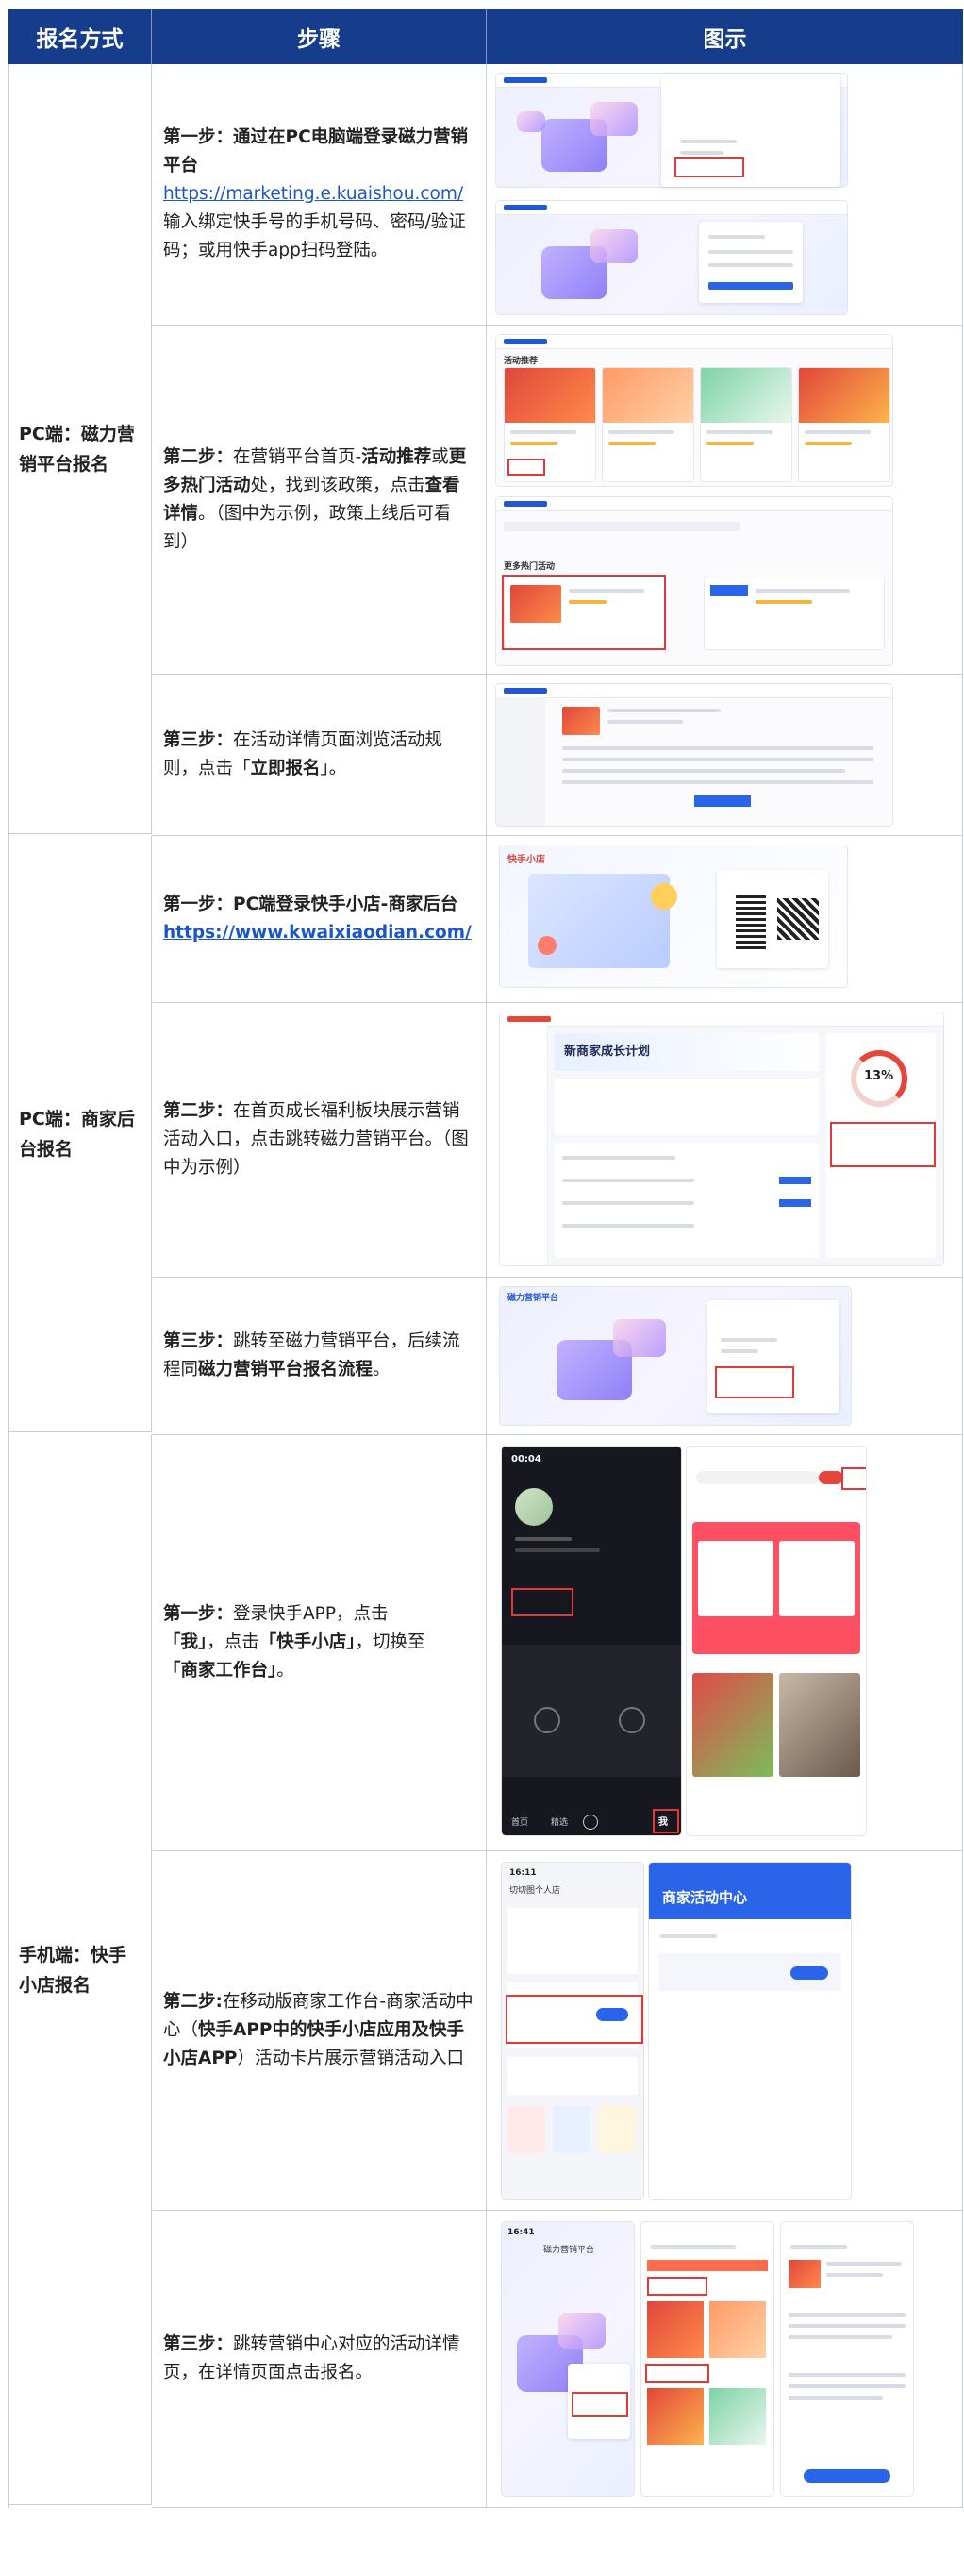 The width and height of the screenshot is (964, 2576). I want to click on illustration-growth: 新商家成长计划 13%, so click(725, 1140).